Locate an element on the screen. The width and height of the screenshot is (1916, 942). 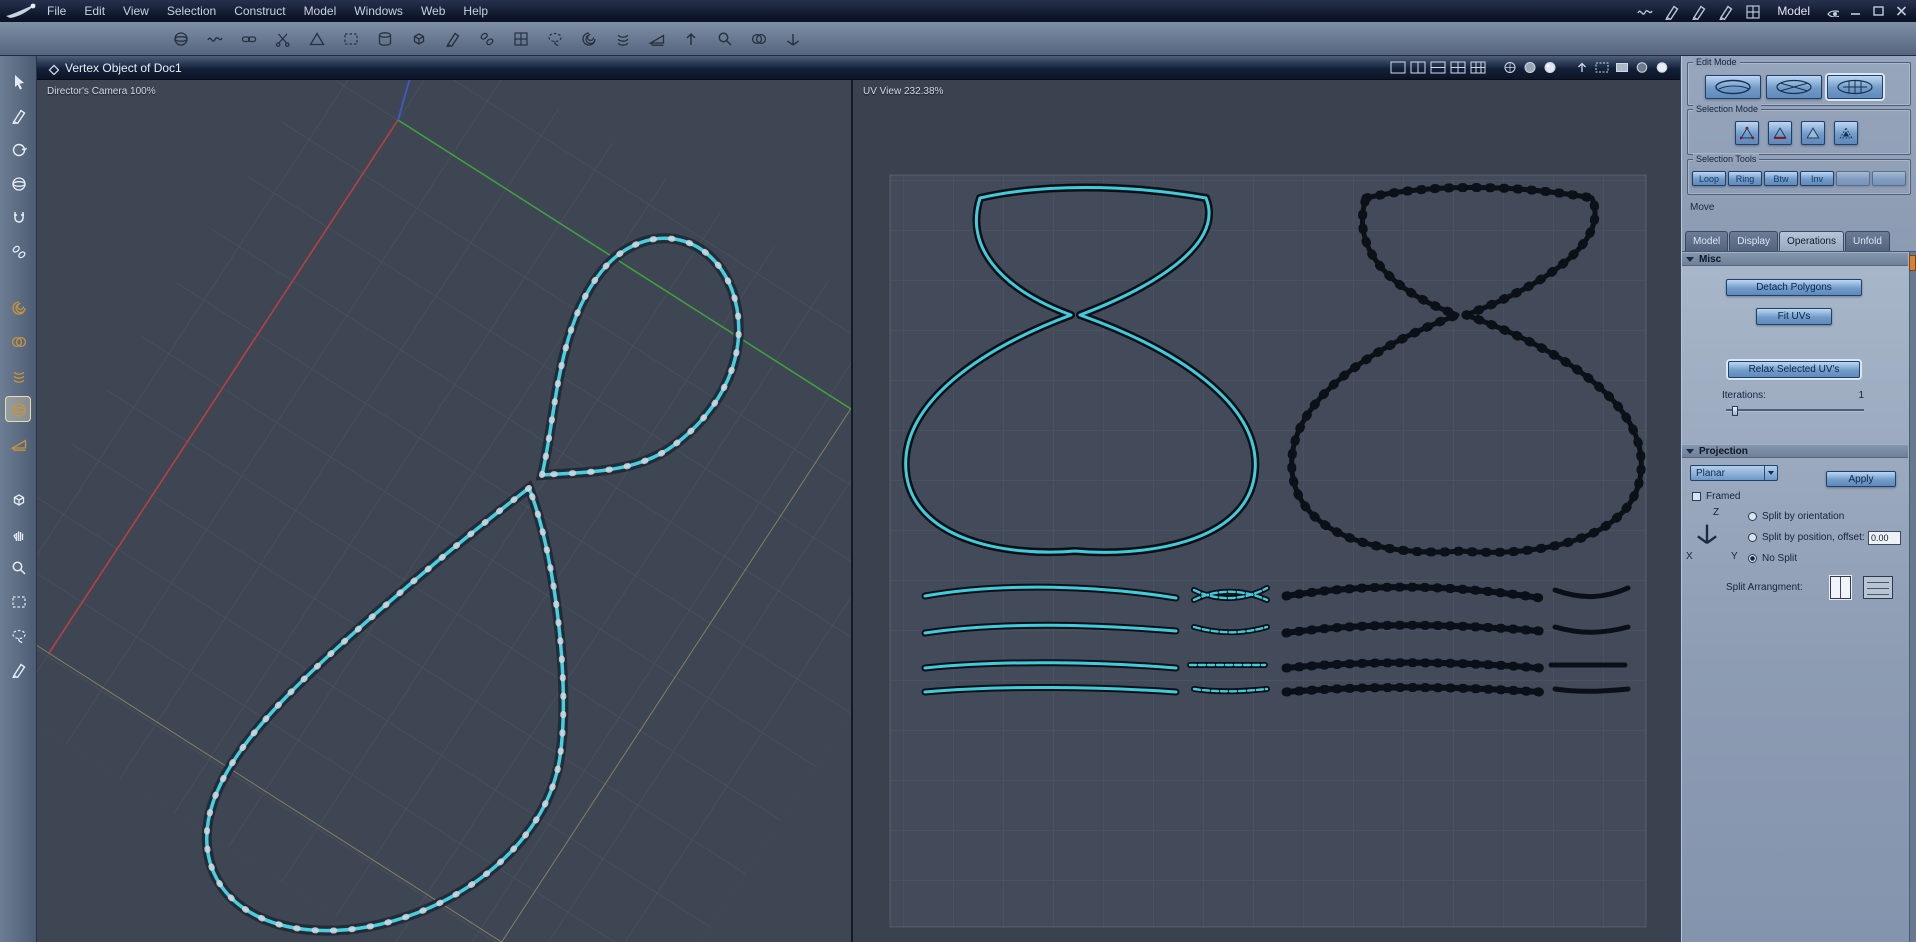
slider-thumb is located at coordinates (1735, 411).